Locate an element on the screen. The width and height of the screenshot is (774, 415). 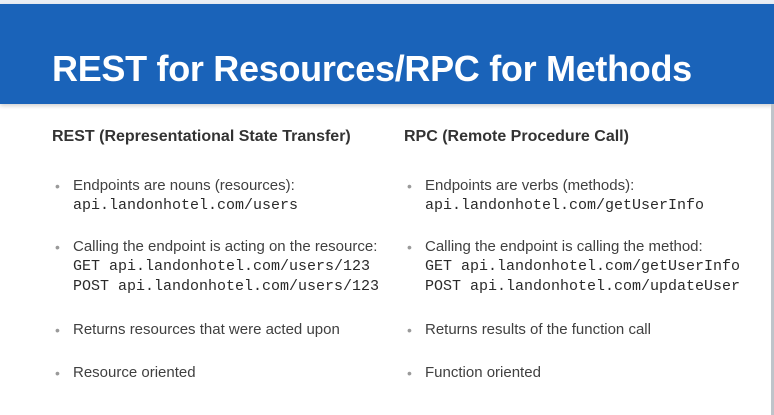
bullet-text: Endpoints are verbs (methods): is located at coordinates (530, 185).